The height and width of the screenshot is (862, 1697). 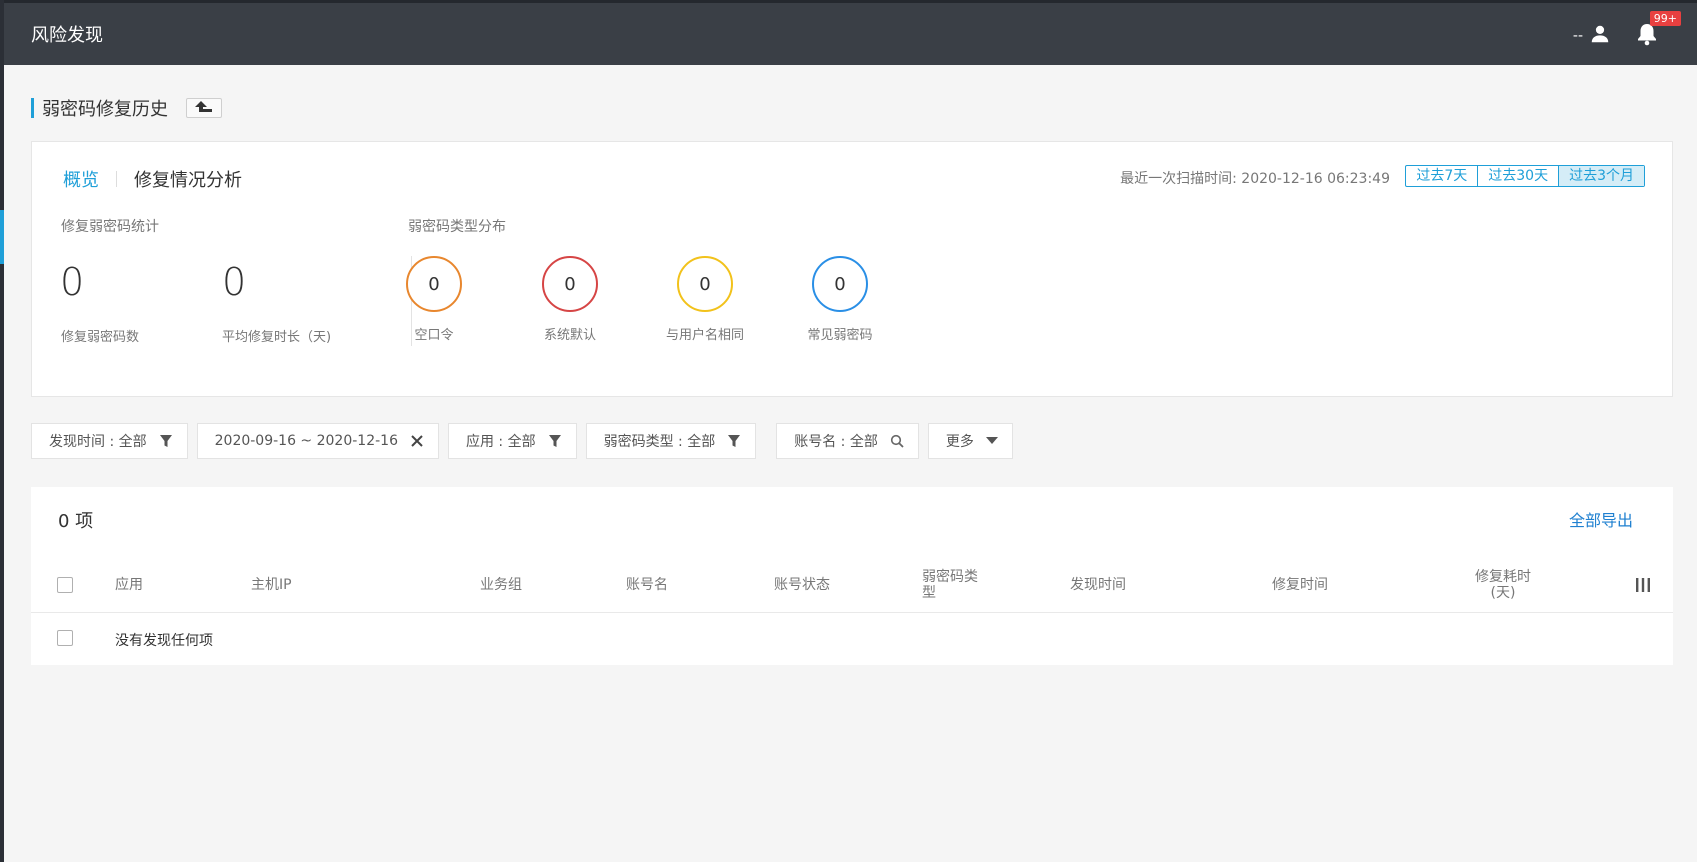 What do you see at coordinates (500, 442) in the screenshot?
I see `filter-app-label: 应用 : 全部` at bounding box center [500, 442].